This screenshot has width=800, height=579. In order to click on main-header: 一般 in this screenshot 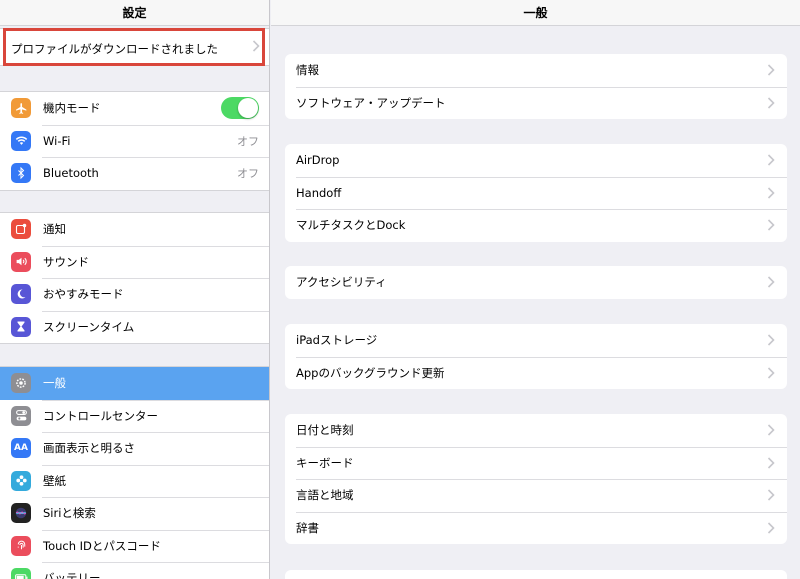, I will do `click(535, 13)`.